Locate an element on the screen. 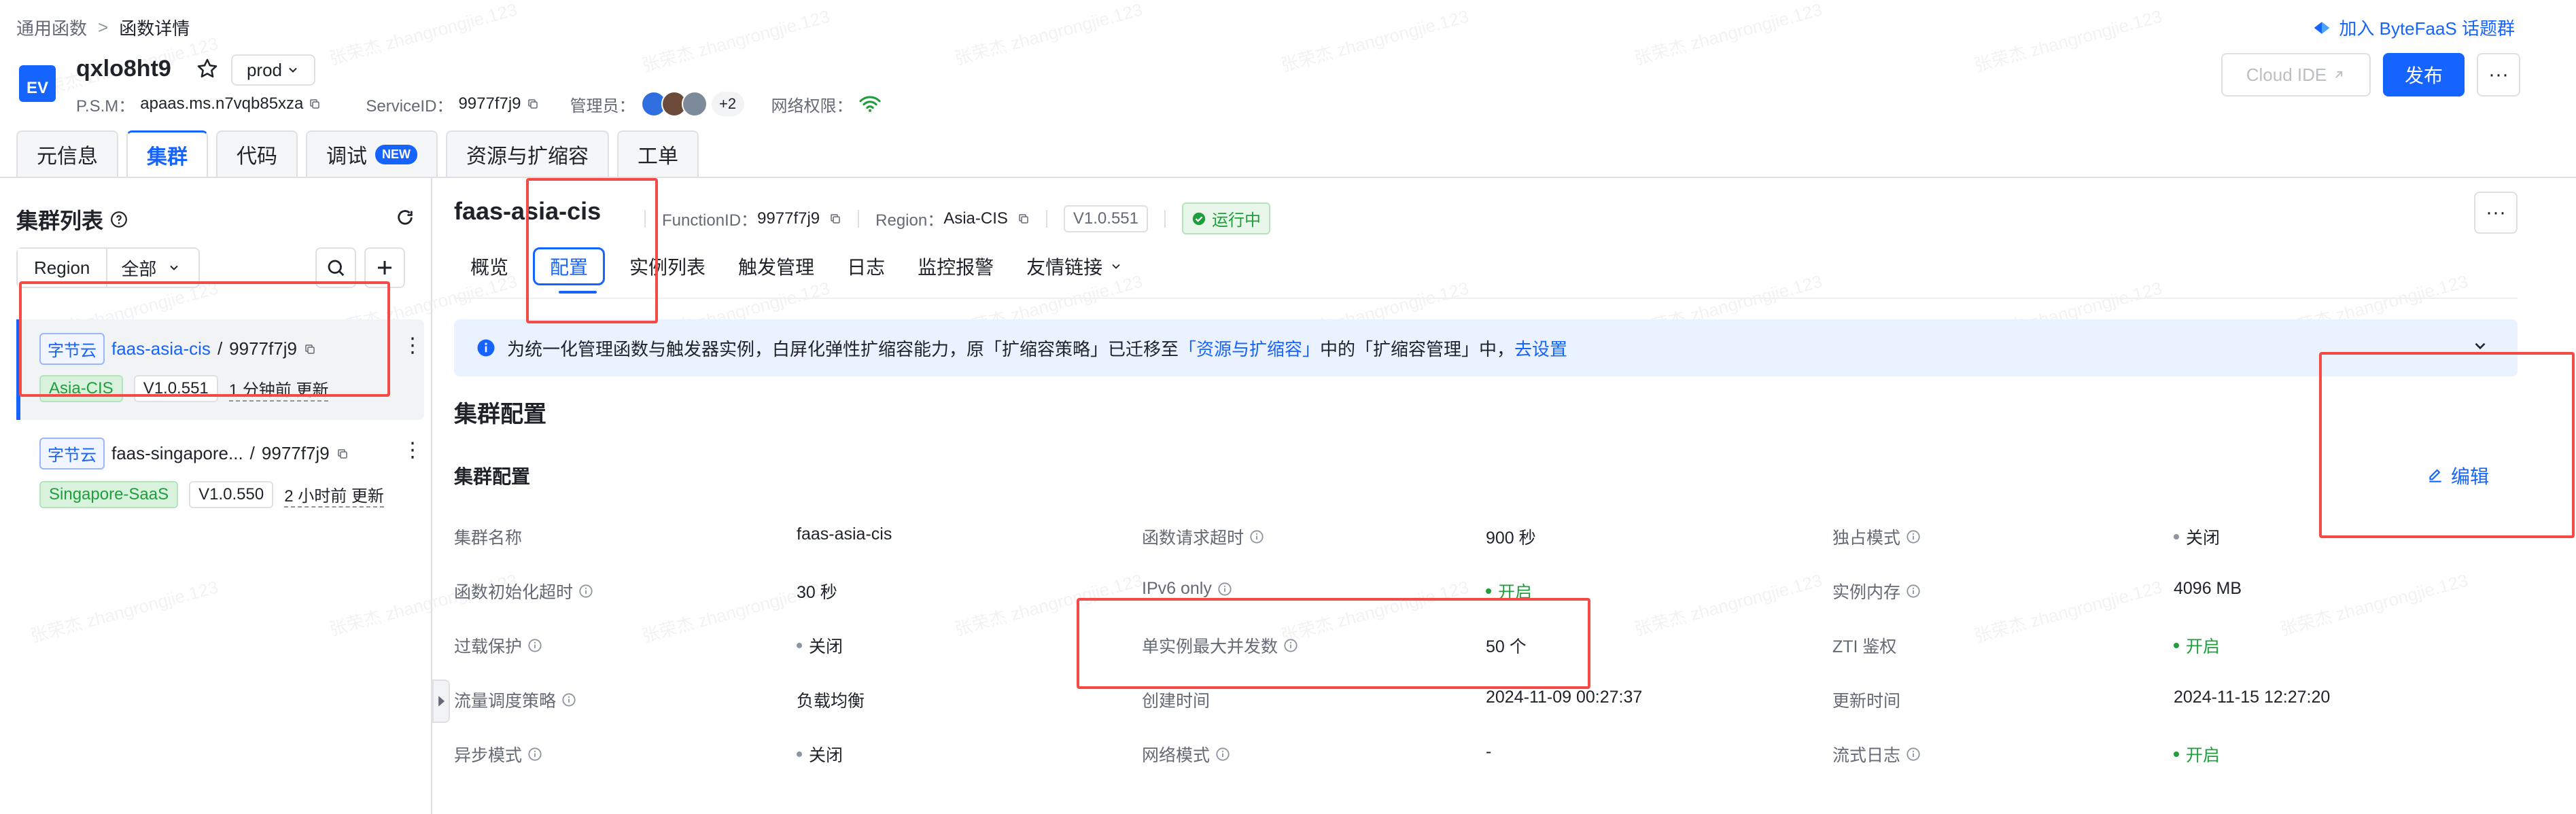 Image resolution: width=2576 pixels, height=814 pixels. config-value: 负载均衡 is located at coordinates (831, 700).